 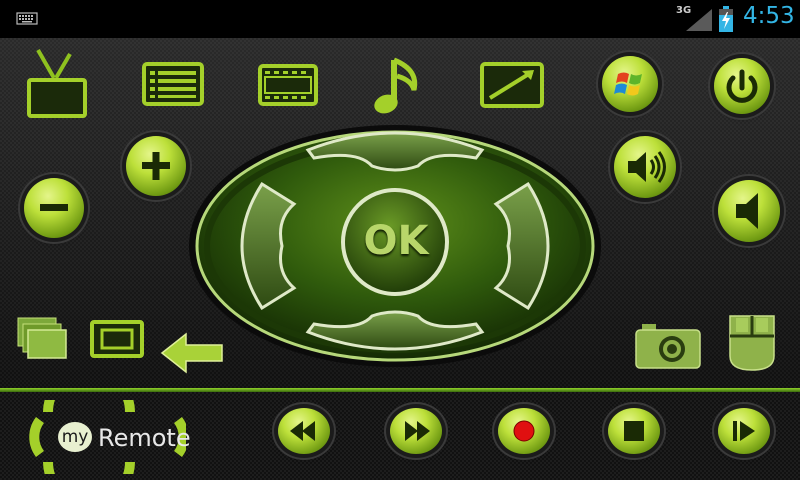 I want to click on skip-button, so click(x=744, y=431).